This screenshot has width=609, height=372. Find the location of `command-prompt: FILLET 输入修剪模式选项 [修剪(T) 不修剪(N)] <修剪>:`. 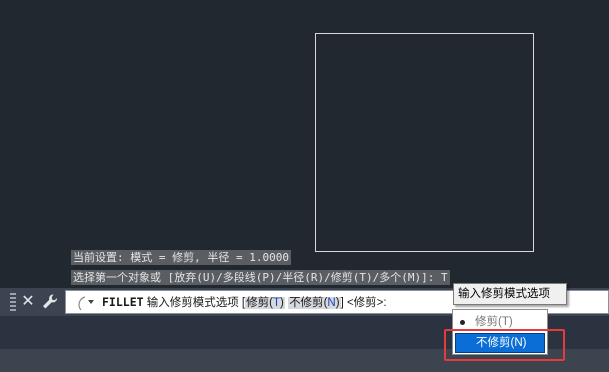

command-prompt: FILLET 输入修剪模式选项 [修剪(T) 不修剪(N)] <修剪>: is located at coordinates (244, 302).